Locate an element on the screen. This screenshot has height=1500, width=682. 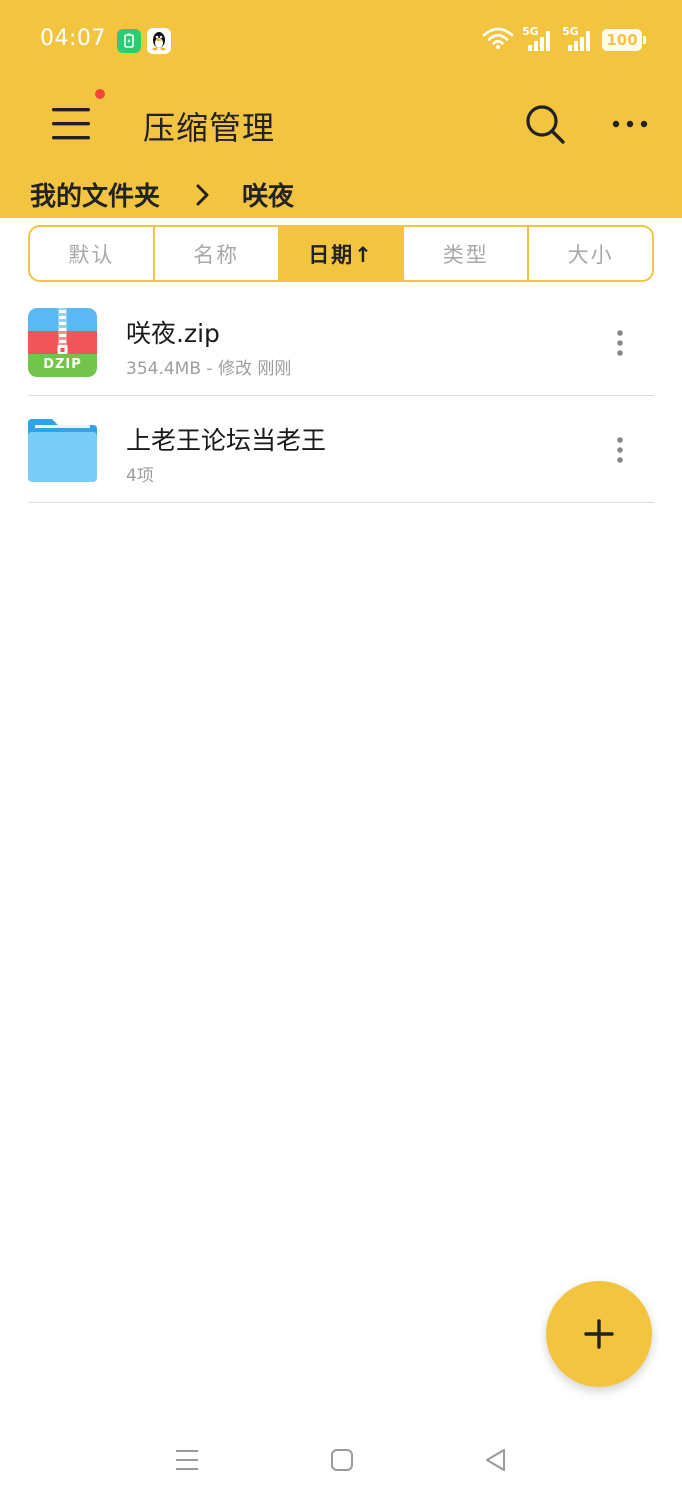
notification-dot is located at coordinates (100, 94).